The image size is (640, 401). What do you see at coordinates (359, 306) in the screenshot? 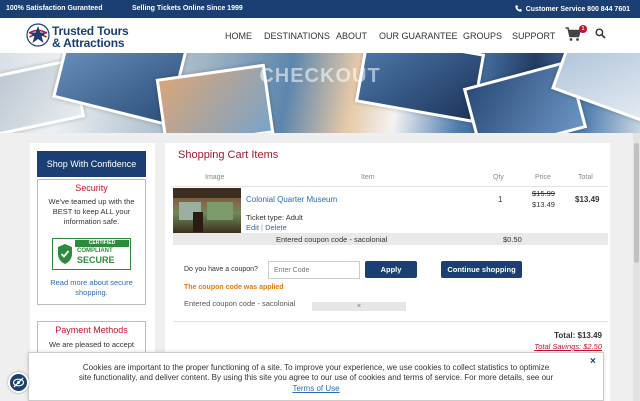
I see `remove-coupon-button: ×` at bounding box center [359, 306].